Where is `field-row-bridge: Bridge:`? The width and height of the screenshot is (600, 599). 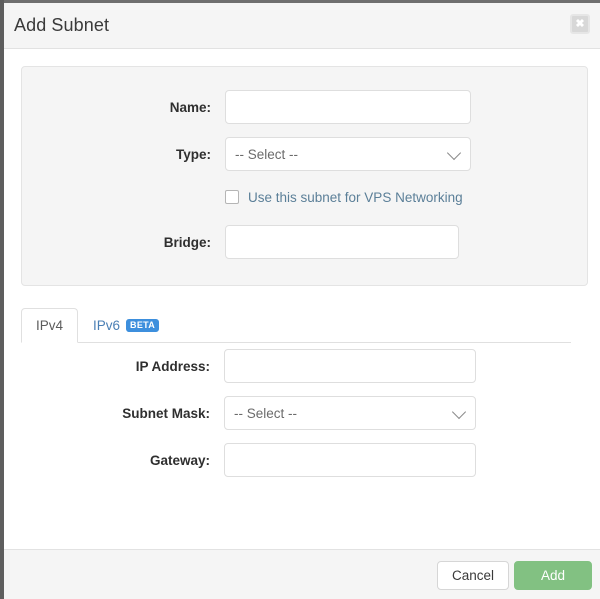 field-row-bridge: Bridge: is located at coordinates (240, 242).